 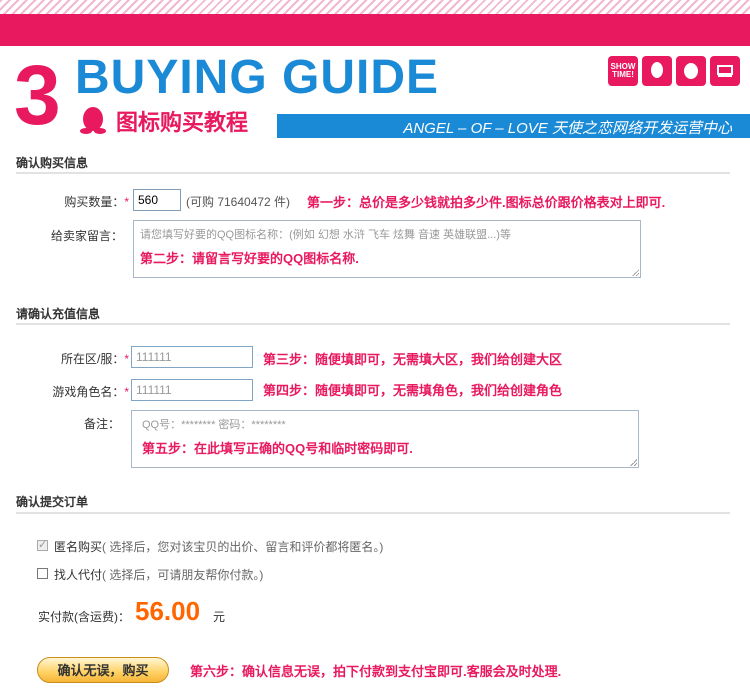 I want to click on subtitle-bar: ANGEL – OF – LOVE 天使之恋网络开发运营中心, so click(x=513, y=126).